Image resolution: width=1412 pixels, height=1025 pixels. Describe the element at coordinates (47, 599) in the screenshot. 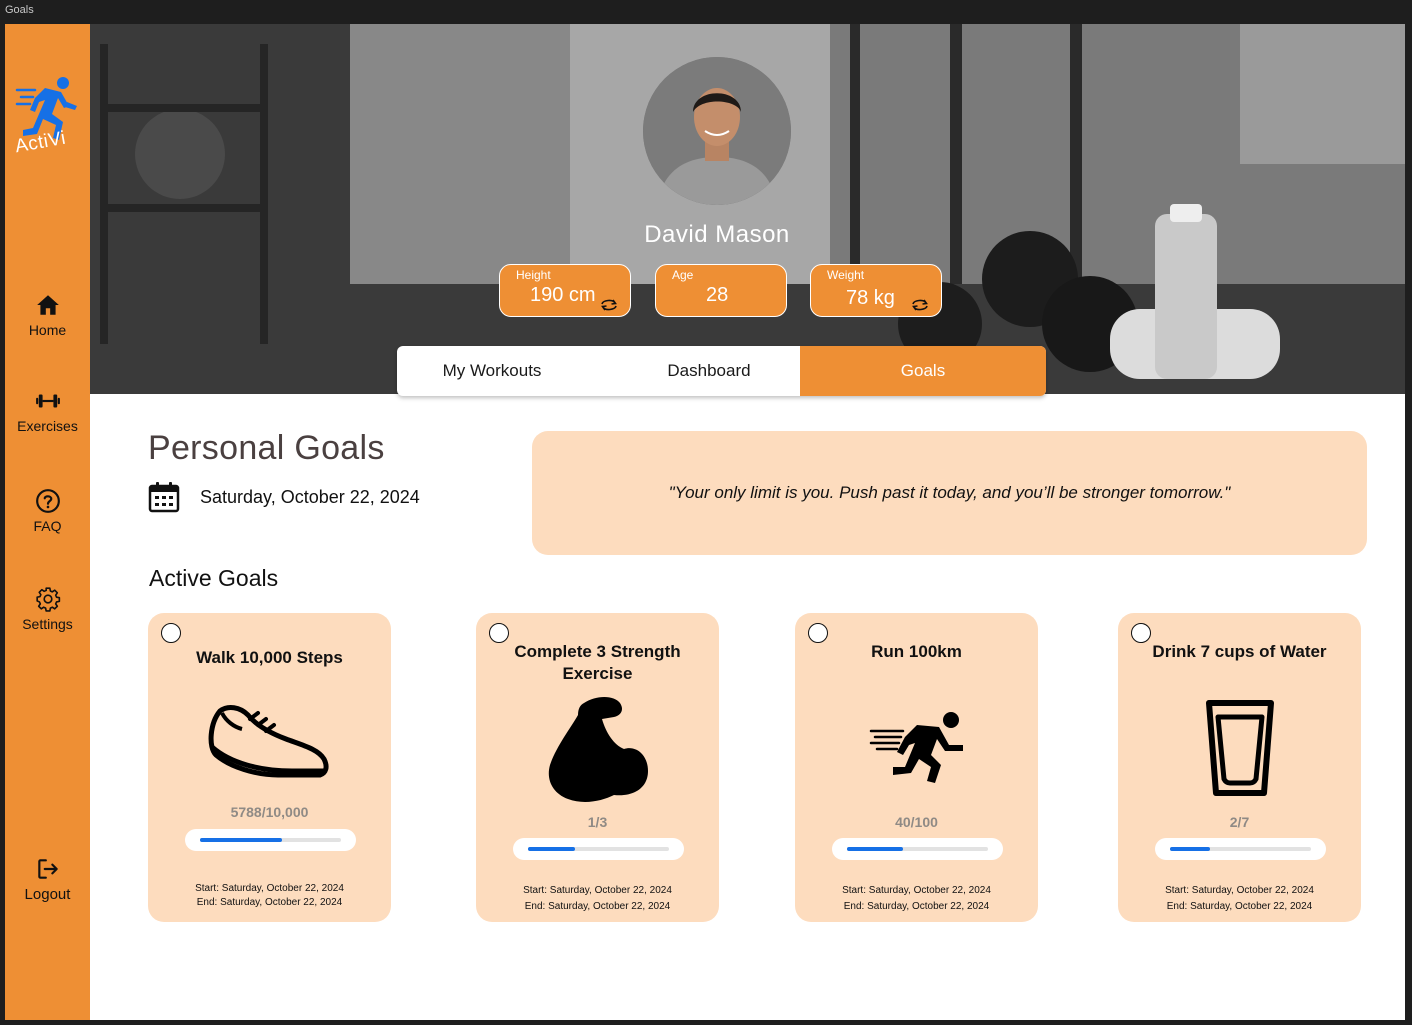

I see `gear-icon` at that location.